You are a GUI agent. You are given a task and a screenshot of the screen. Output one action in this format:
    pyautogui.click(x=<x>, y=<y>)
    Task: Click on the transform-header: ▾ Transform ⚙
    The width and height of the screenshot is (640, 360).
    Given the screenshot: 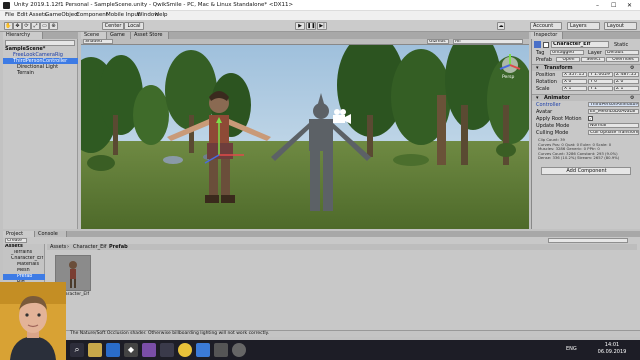 What is the action you would take?
    pyautogui.click(x=586, y=67)
    